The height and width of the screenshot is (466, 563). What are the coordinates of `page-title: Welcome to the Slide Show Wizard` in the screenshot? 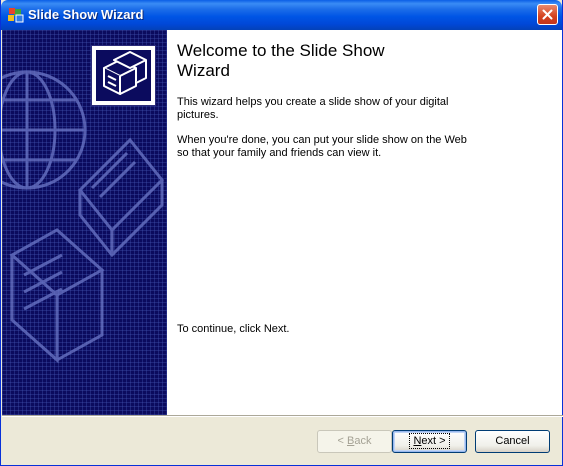 It's located at (362, 61).